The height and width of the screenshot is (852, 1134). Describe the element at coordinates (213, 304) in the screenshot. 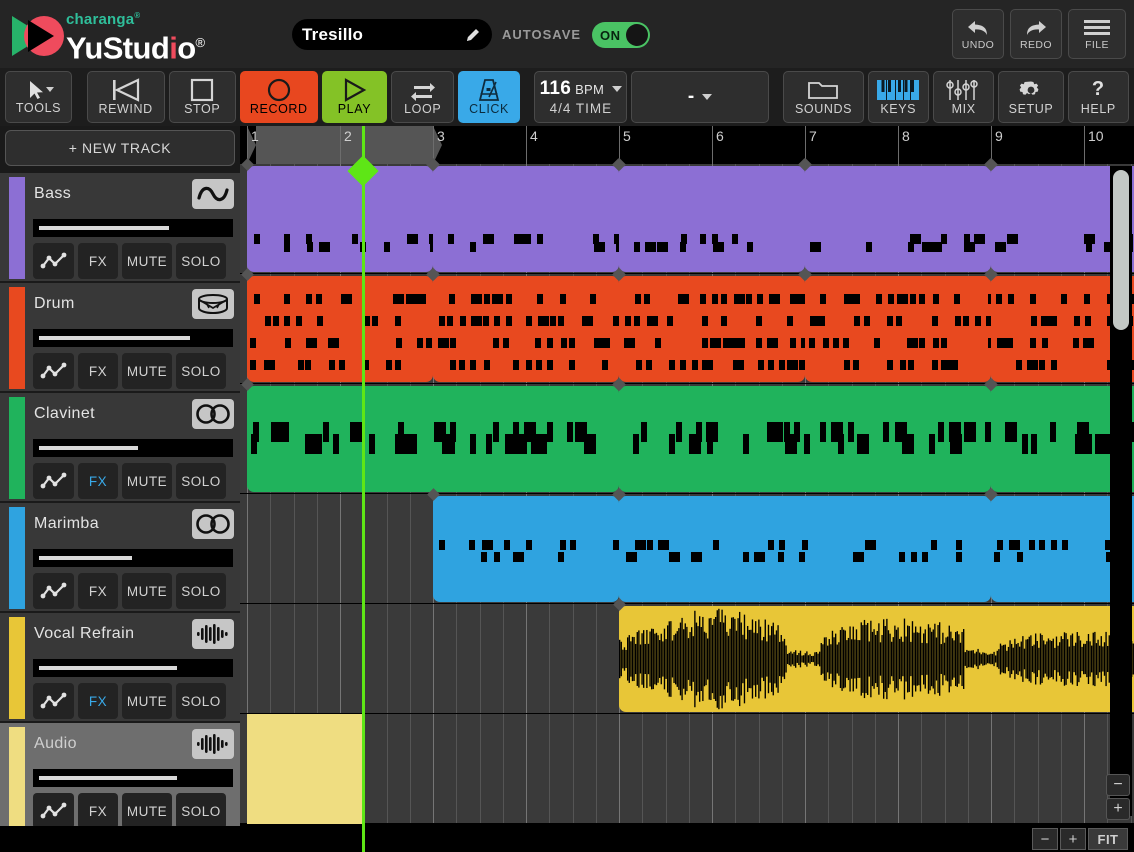

I see `drum-icon` at that location.